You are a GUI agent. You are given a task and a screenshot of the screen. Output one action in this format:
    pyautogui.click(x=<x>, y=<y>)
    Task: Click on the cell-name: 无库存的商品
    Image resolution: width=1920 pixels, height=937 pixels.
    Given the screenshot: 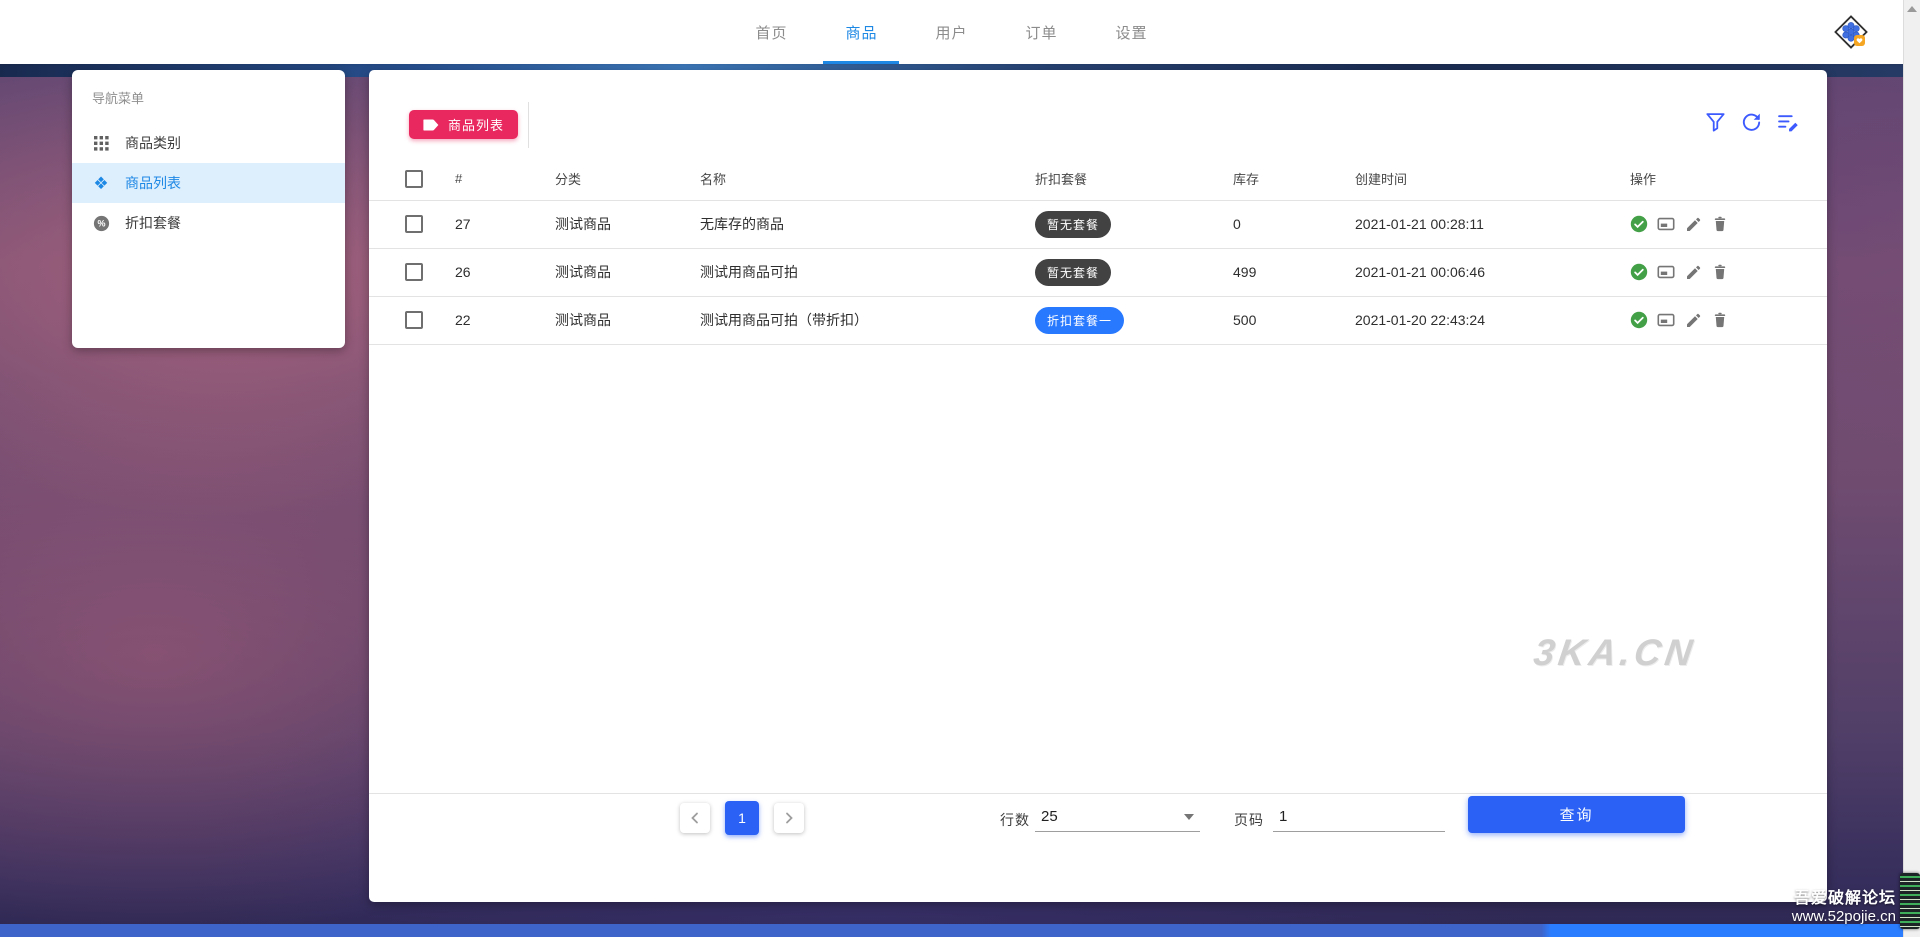 What is the action you would take?
    pyautogui.click(x=867, y=224)
    